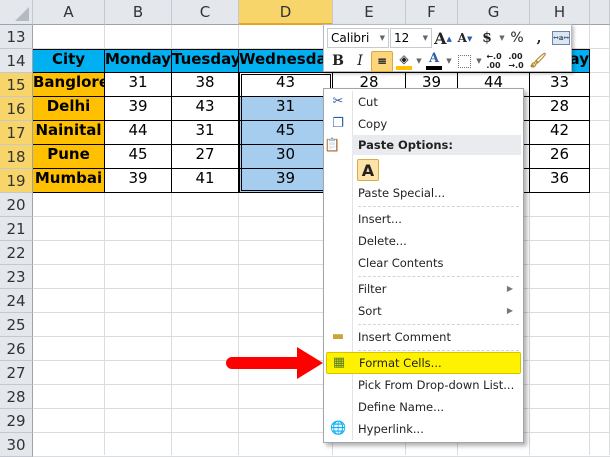  What do you see at coordinates (16, 253) in the screenshot?
I see `row-header-22: 22` at bounding box center [16, 253].